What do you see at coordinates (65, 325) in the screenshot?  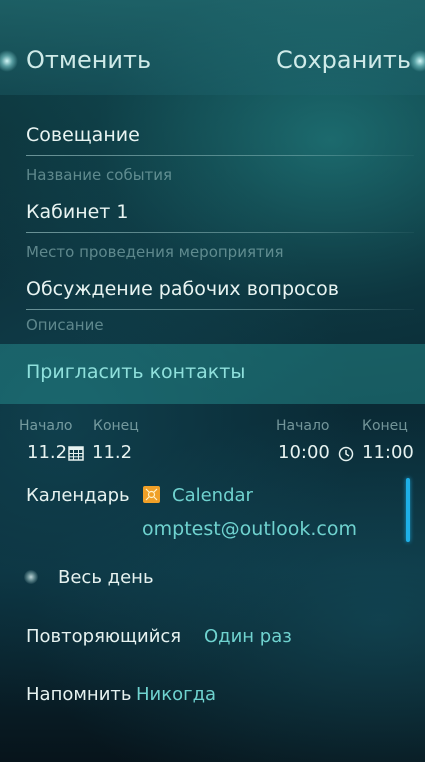 I see `event-description-label: Описание` at bounding box center [65, 325].